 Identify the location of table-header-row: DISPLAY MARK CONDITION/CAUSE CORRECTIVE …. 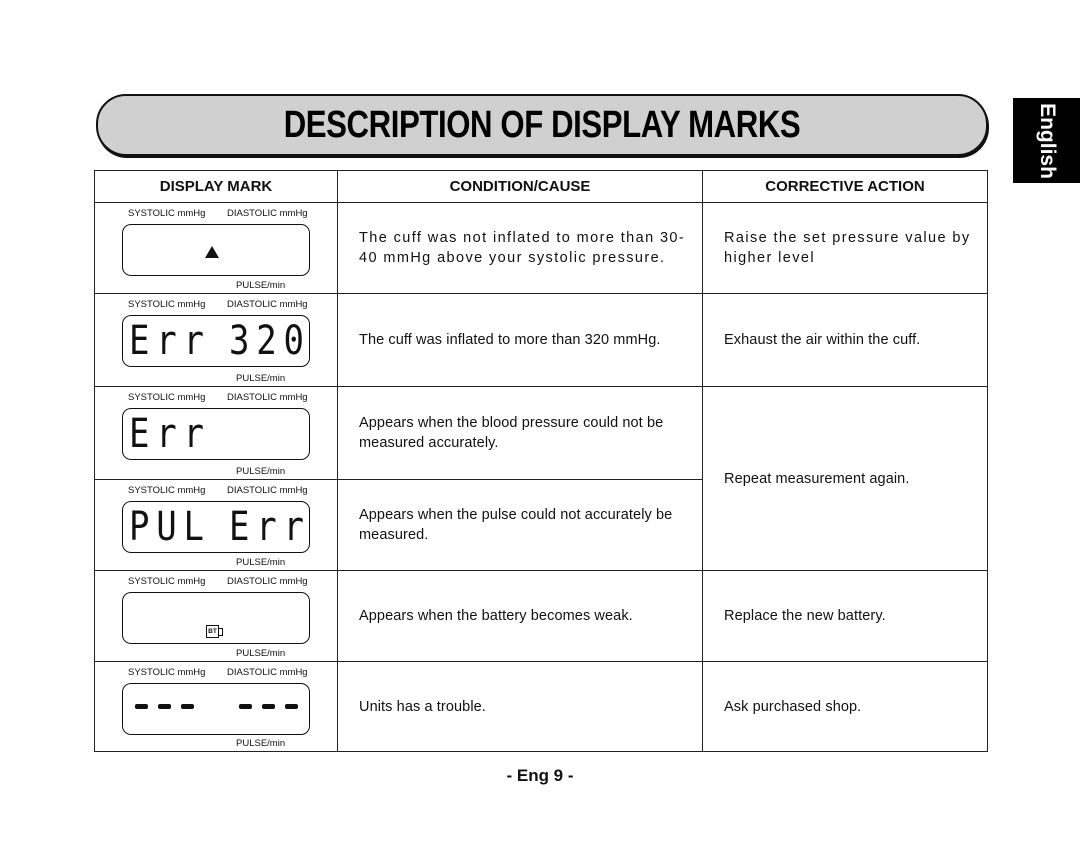
(541, 186).